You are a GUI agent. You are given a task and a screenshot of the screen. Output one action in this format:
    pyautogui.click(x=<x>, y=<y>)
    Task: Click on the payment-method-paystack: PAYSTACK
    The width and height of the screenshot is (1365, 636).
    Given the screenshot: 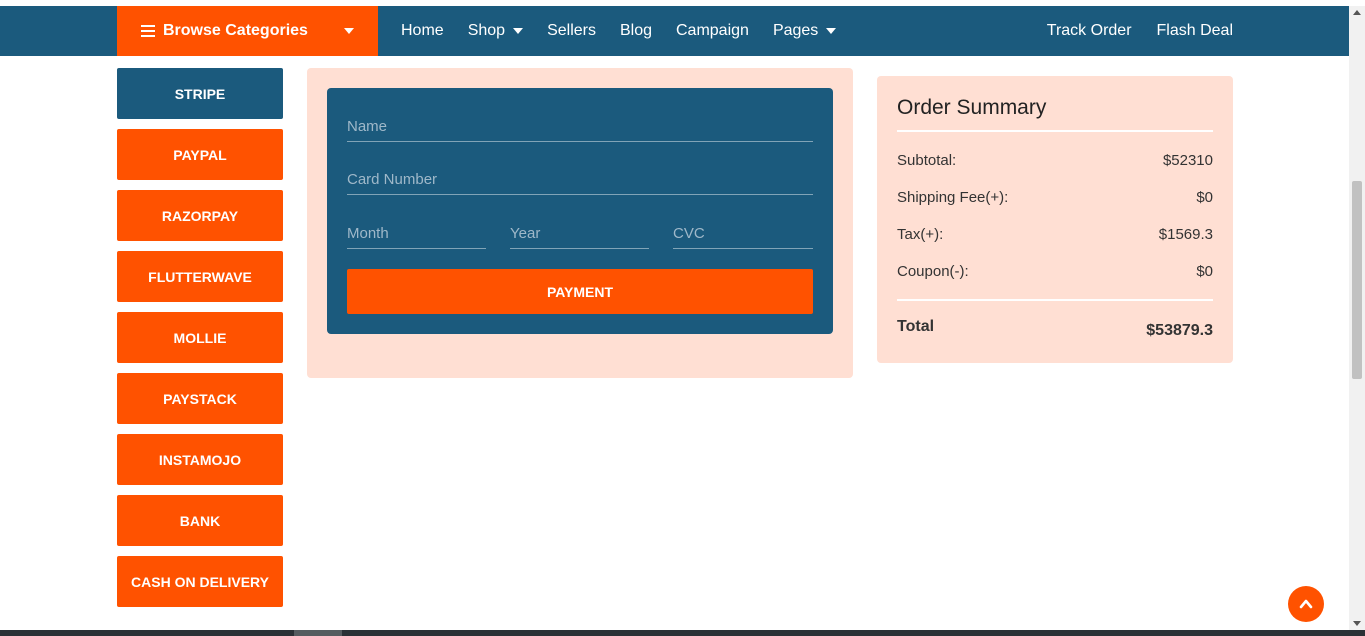 What is the action you would take?
    pyautogui.click(x=200, y=398)
    